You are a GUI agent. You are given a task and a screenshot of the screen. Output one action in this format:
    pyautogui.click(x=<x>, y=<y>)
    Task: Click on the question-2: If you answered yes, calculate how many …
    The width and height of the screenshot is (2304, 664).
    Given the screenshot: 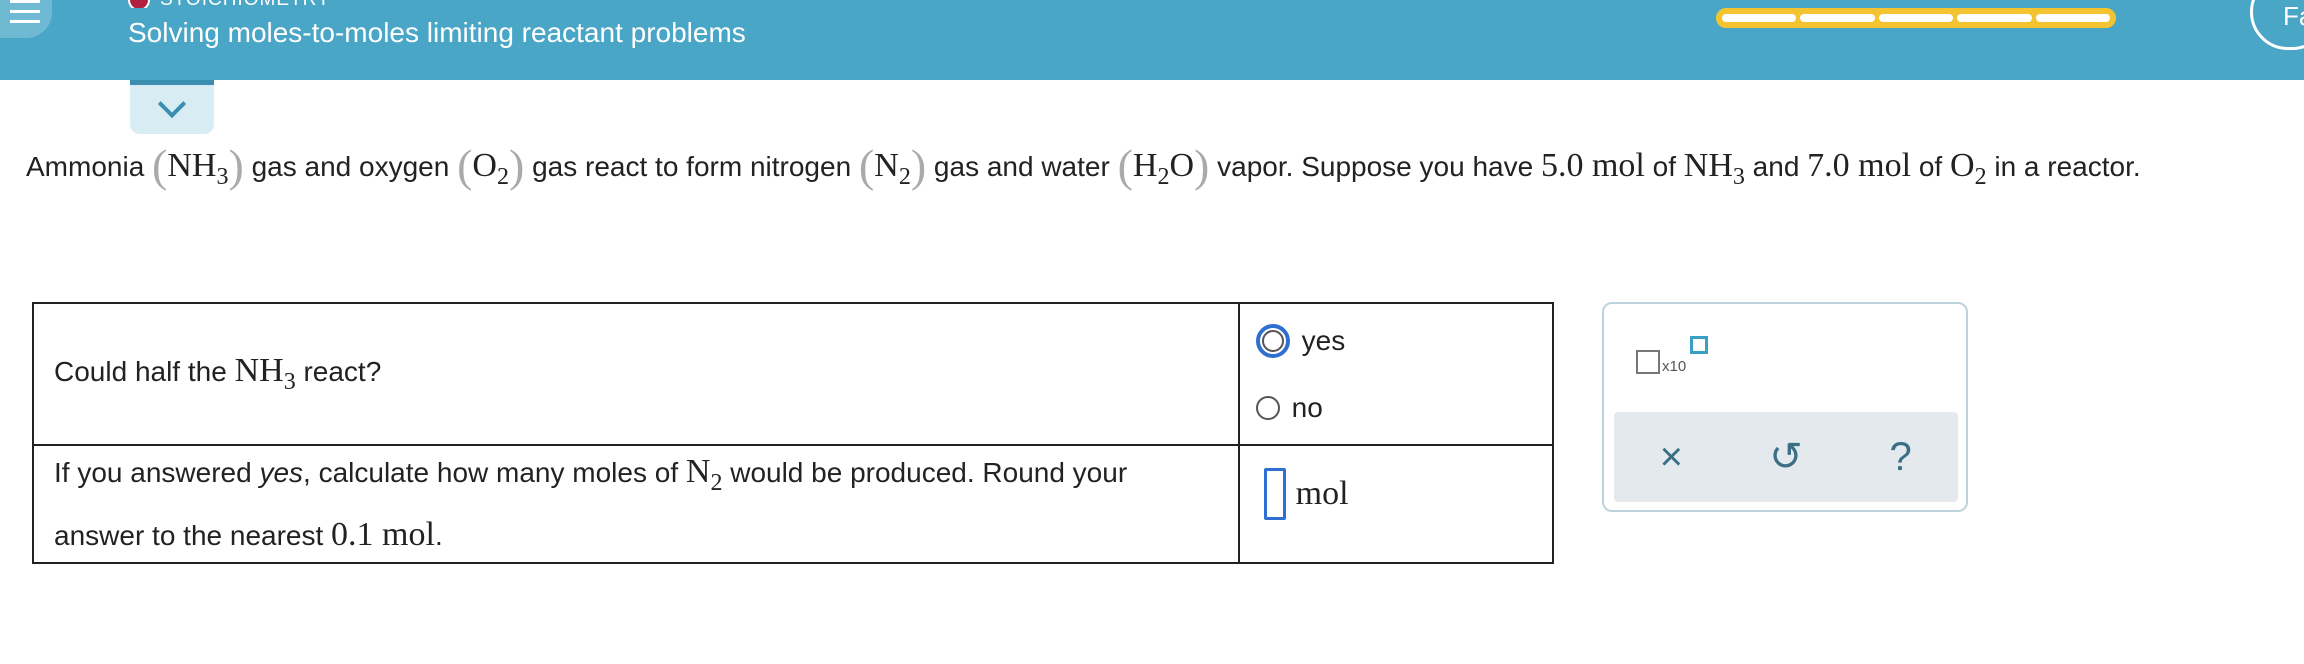 What is the action you would take?
    pyautogui.click(x=636, y=504)
    